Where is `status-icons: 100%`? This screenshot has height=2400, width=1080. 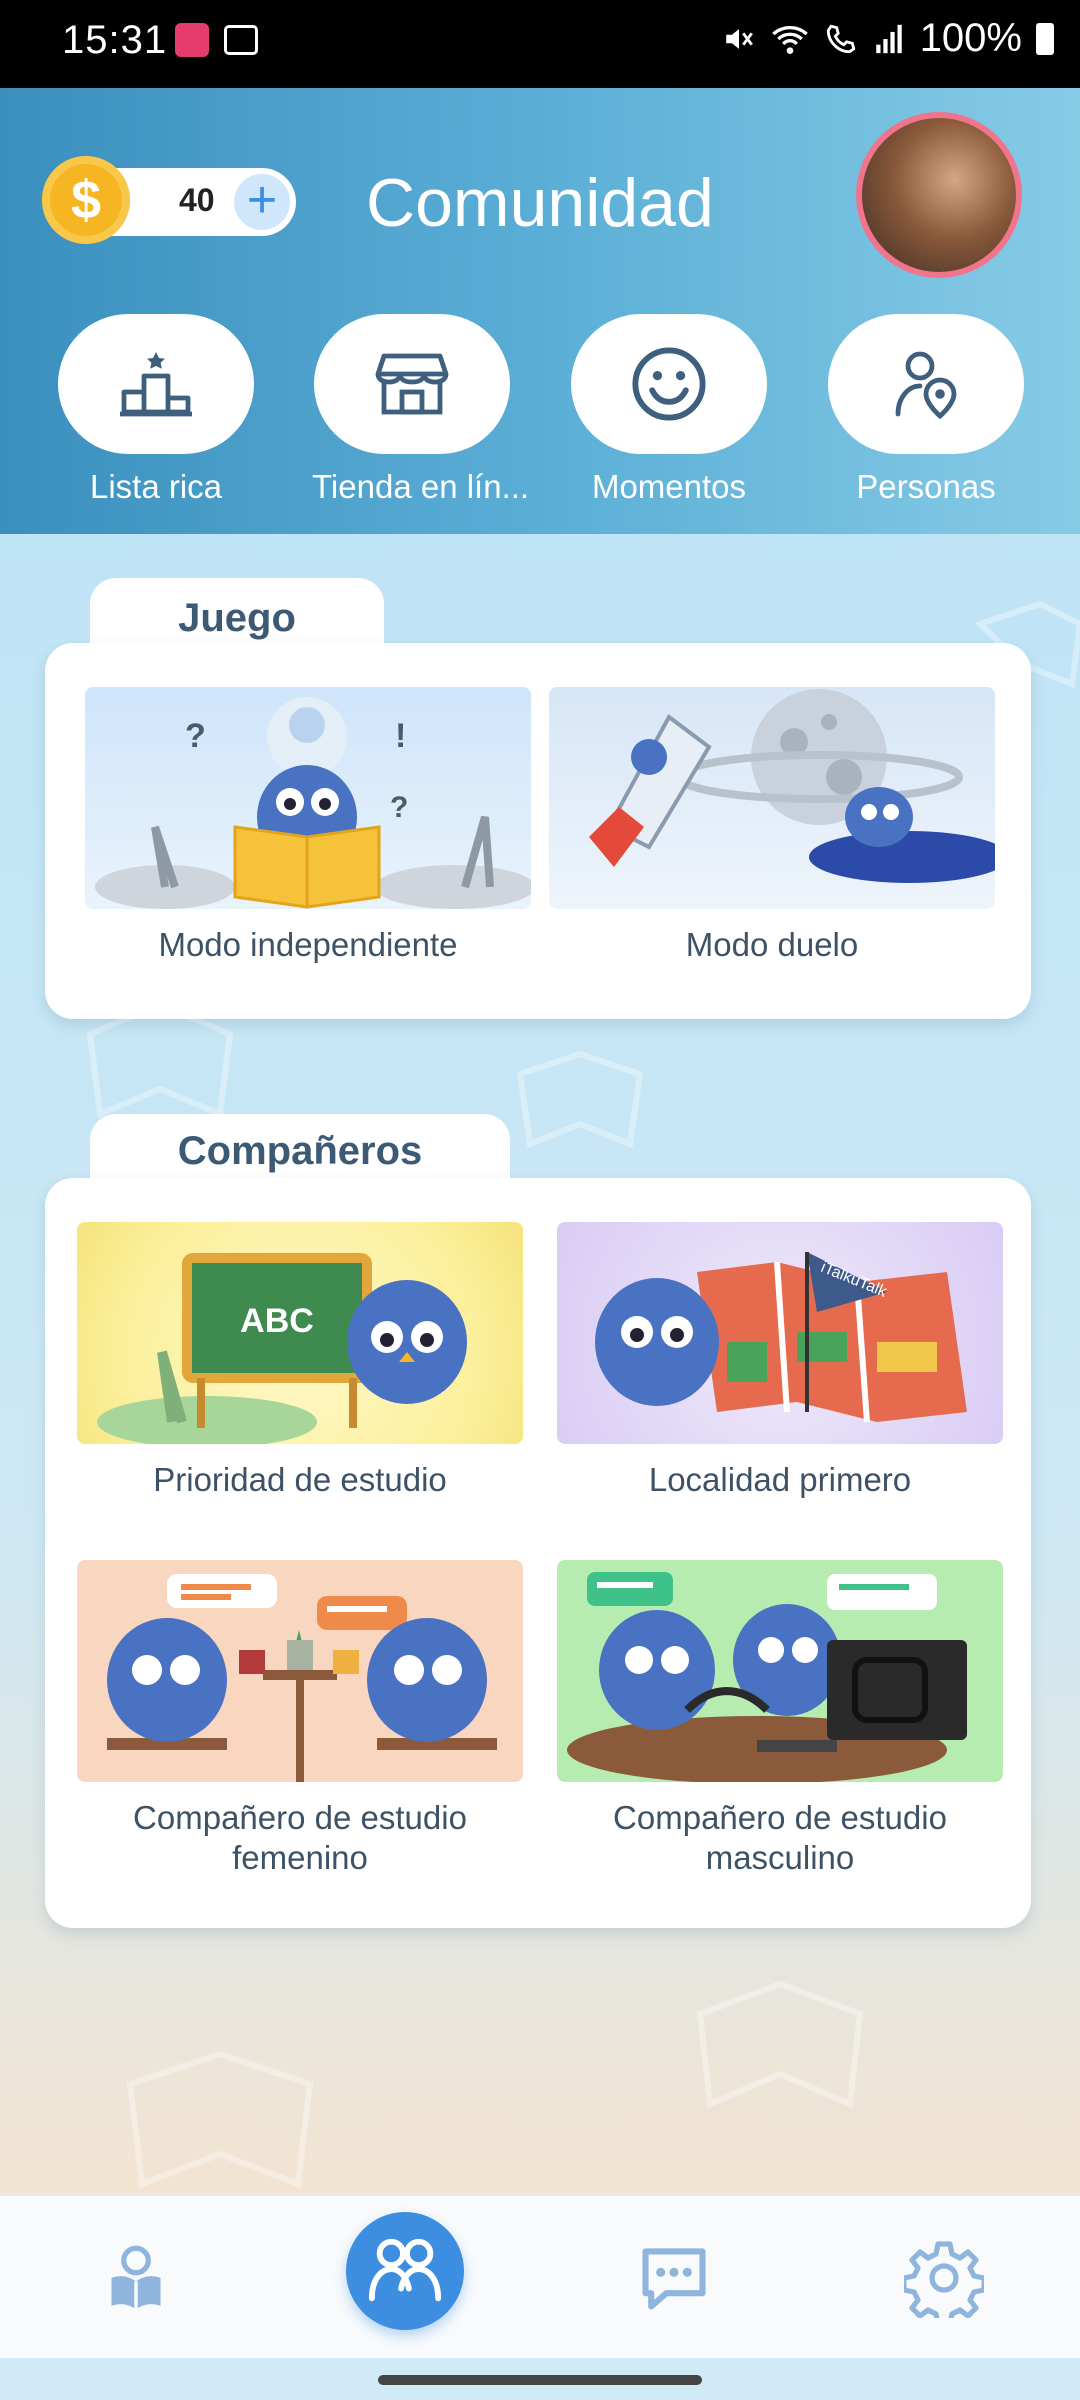
status-icons: 100% is located at coordinates (888, 38).